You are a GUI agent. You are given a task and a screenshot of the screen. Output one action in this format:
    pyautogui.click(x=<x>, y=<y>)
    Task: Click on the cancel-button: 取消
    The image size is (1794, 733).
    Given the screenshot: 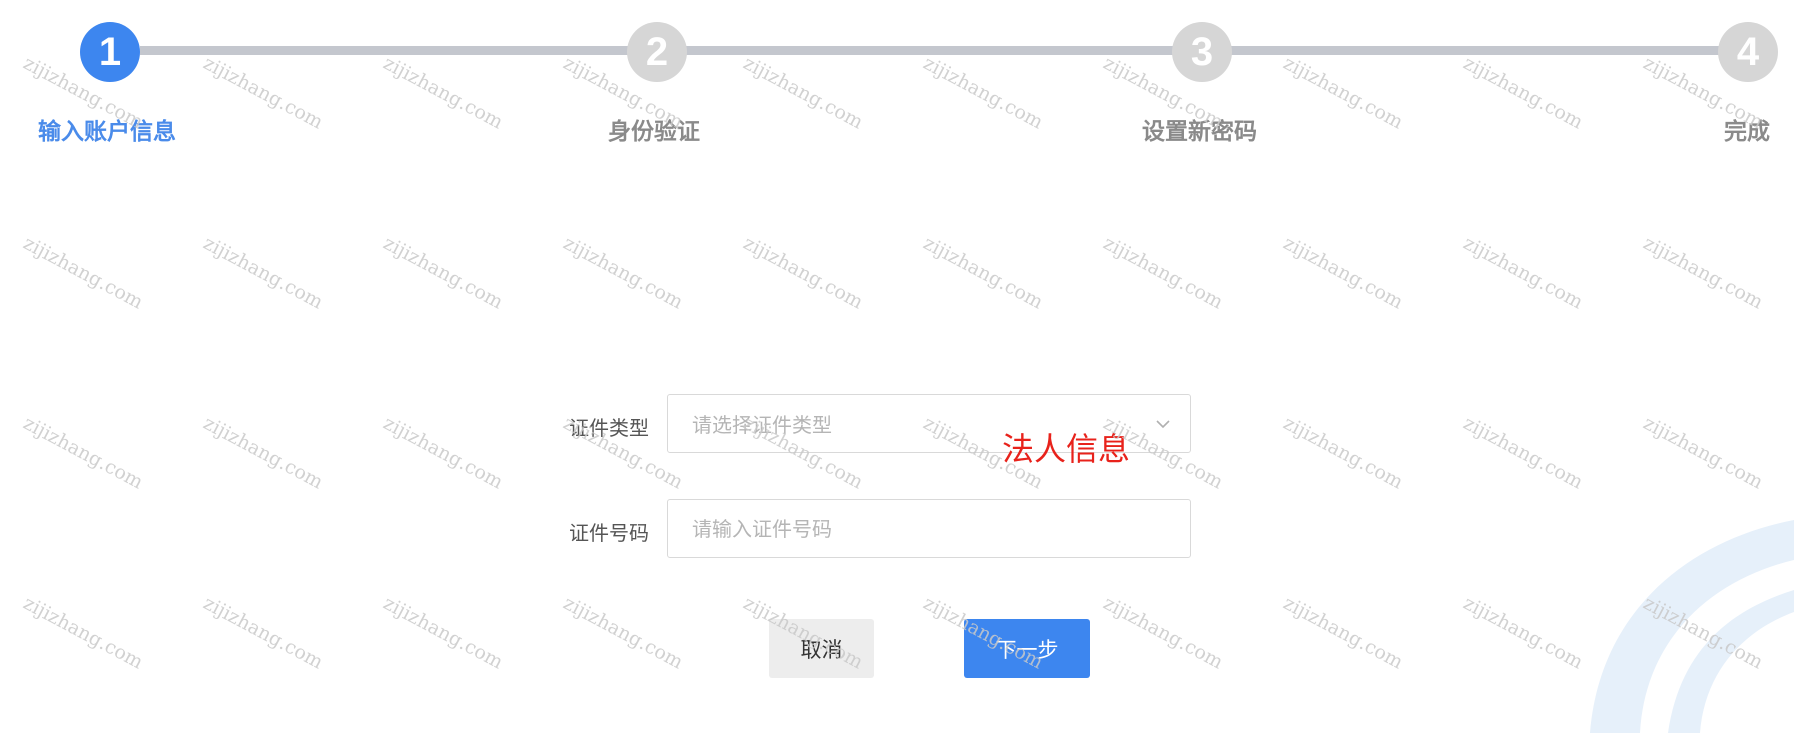 What is the action you would take?
    pyautogui.click(x=821, y=648)
    